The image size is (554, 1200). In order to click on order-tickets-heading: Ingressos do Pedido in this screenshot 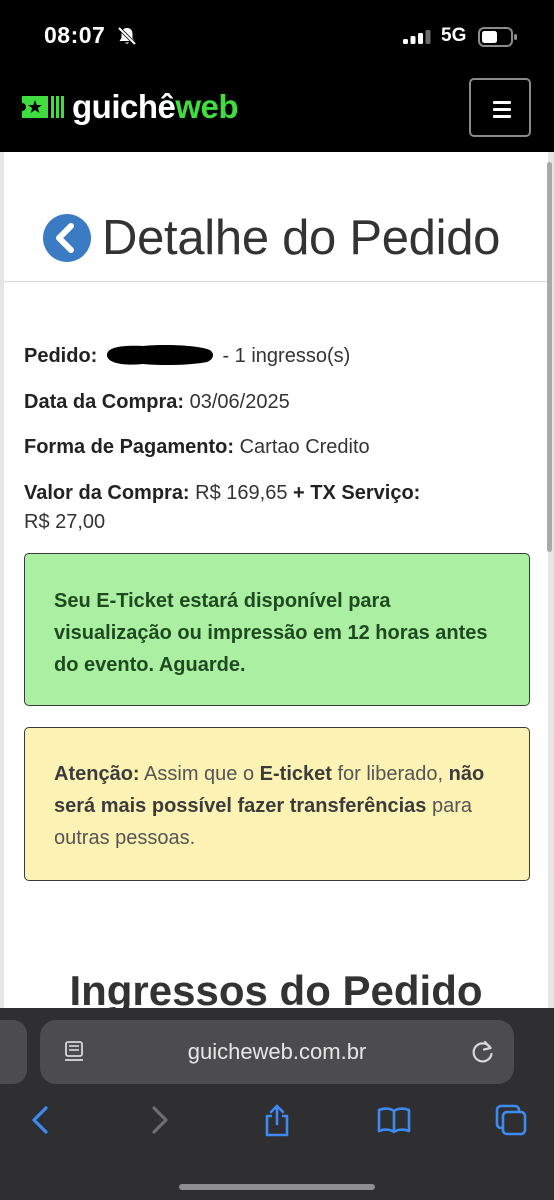, I will do `click(276, 987)`.